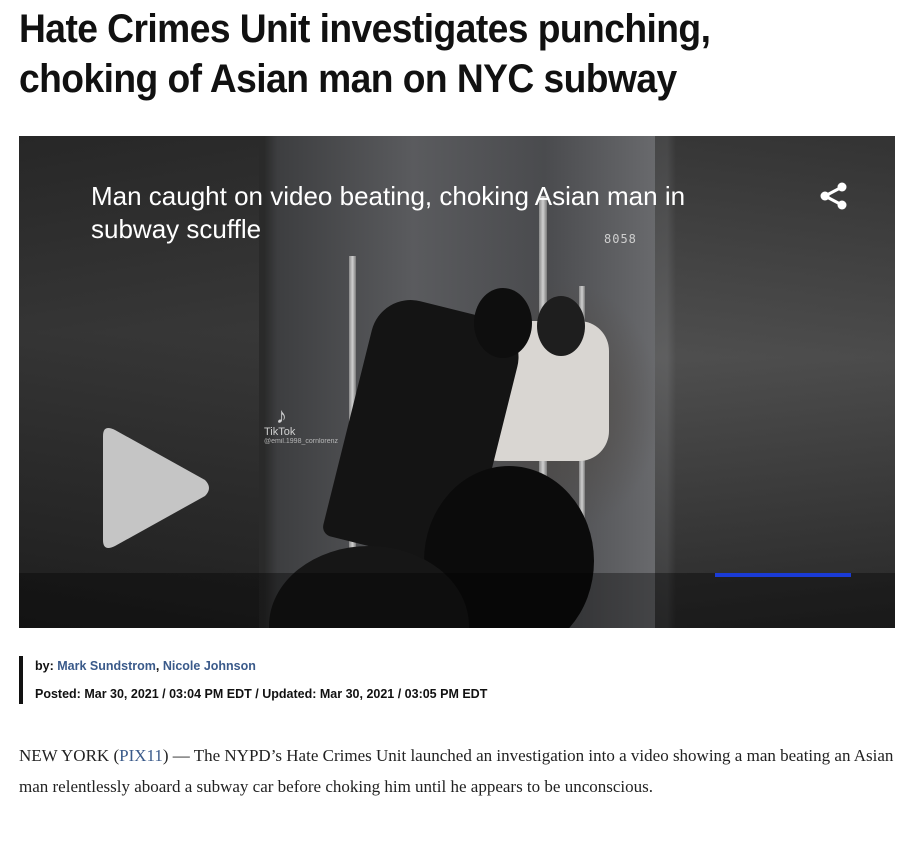 This screenshot has height=844, width=919. Describe the element at coordinates (561, 326) in the screenshot. I see `victim-head` at that location.